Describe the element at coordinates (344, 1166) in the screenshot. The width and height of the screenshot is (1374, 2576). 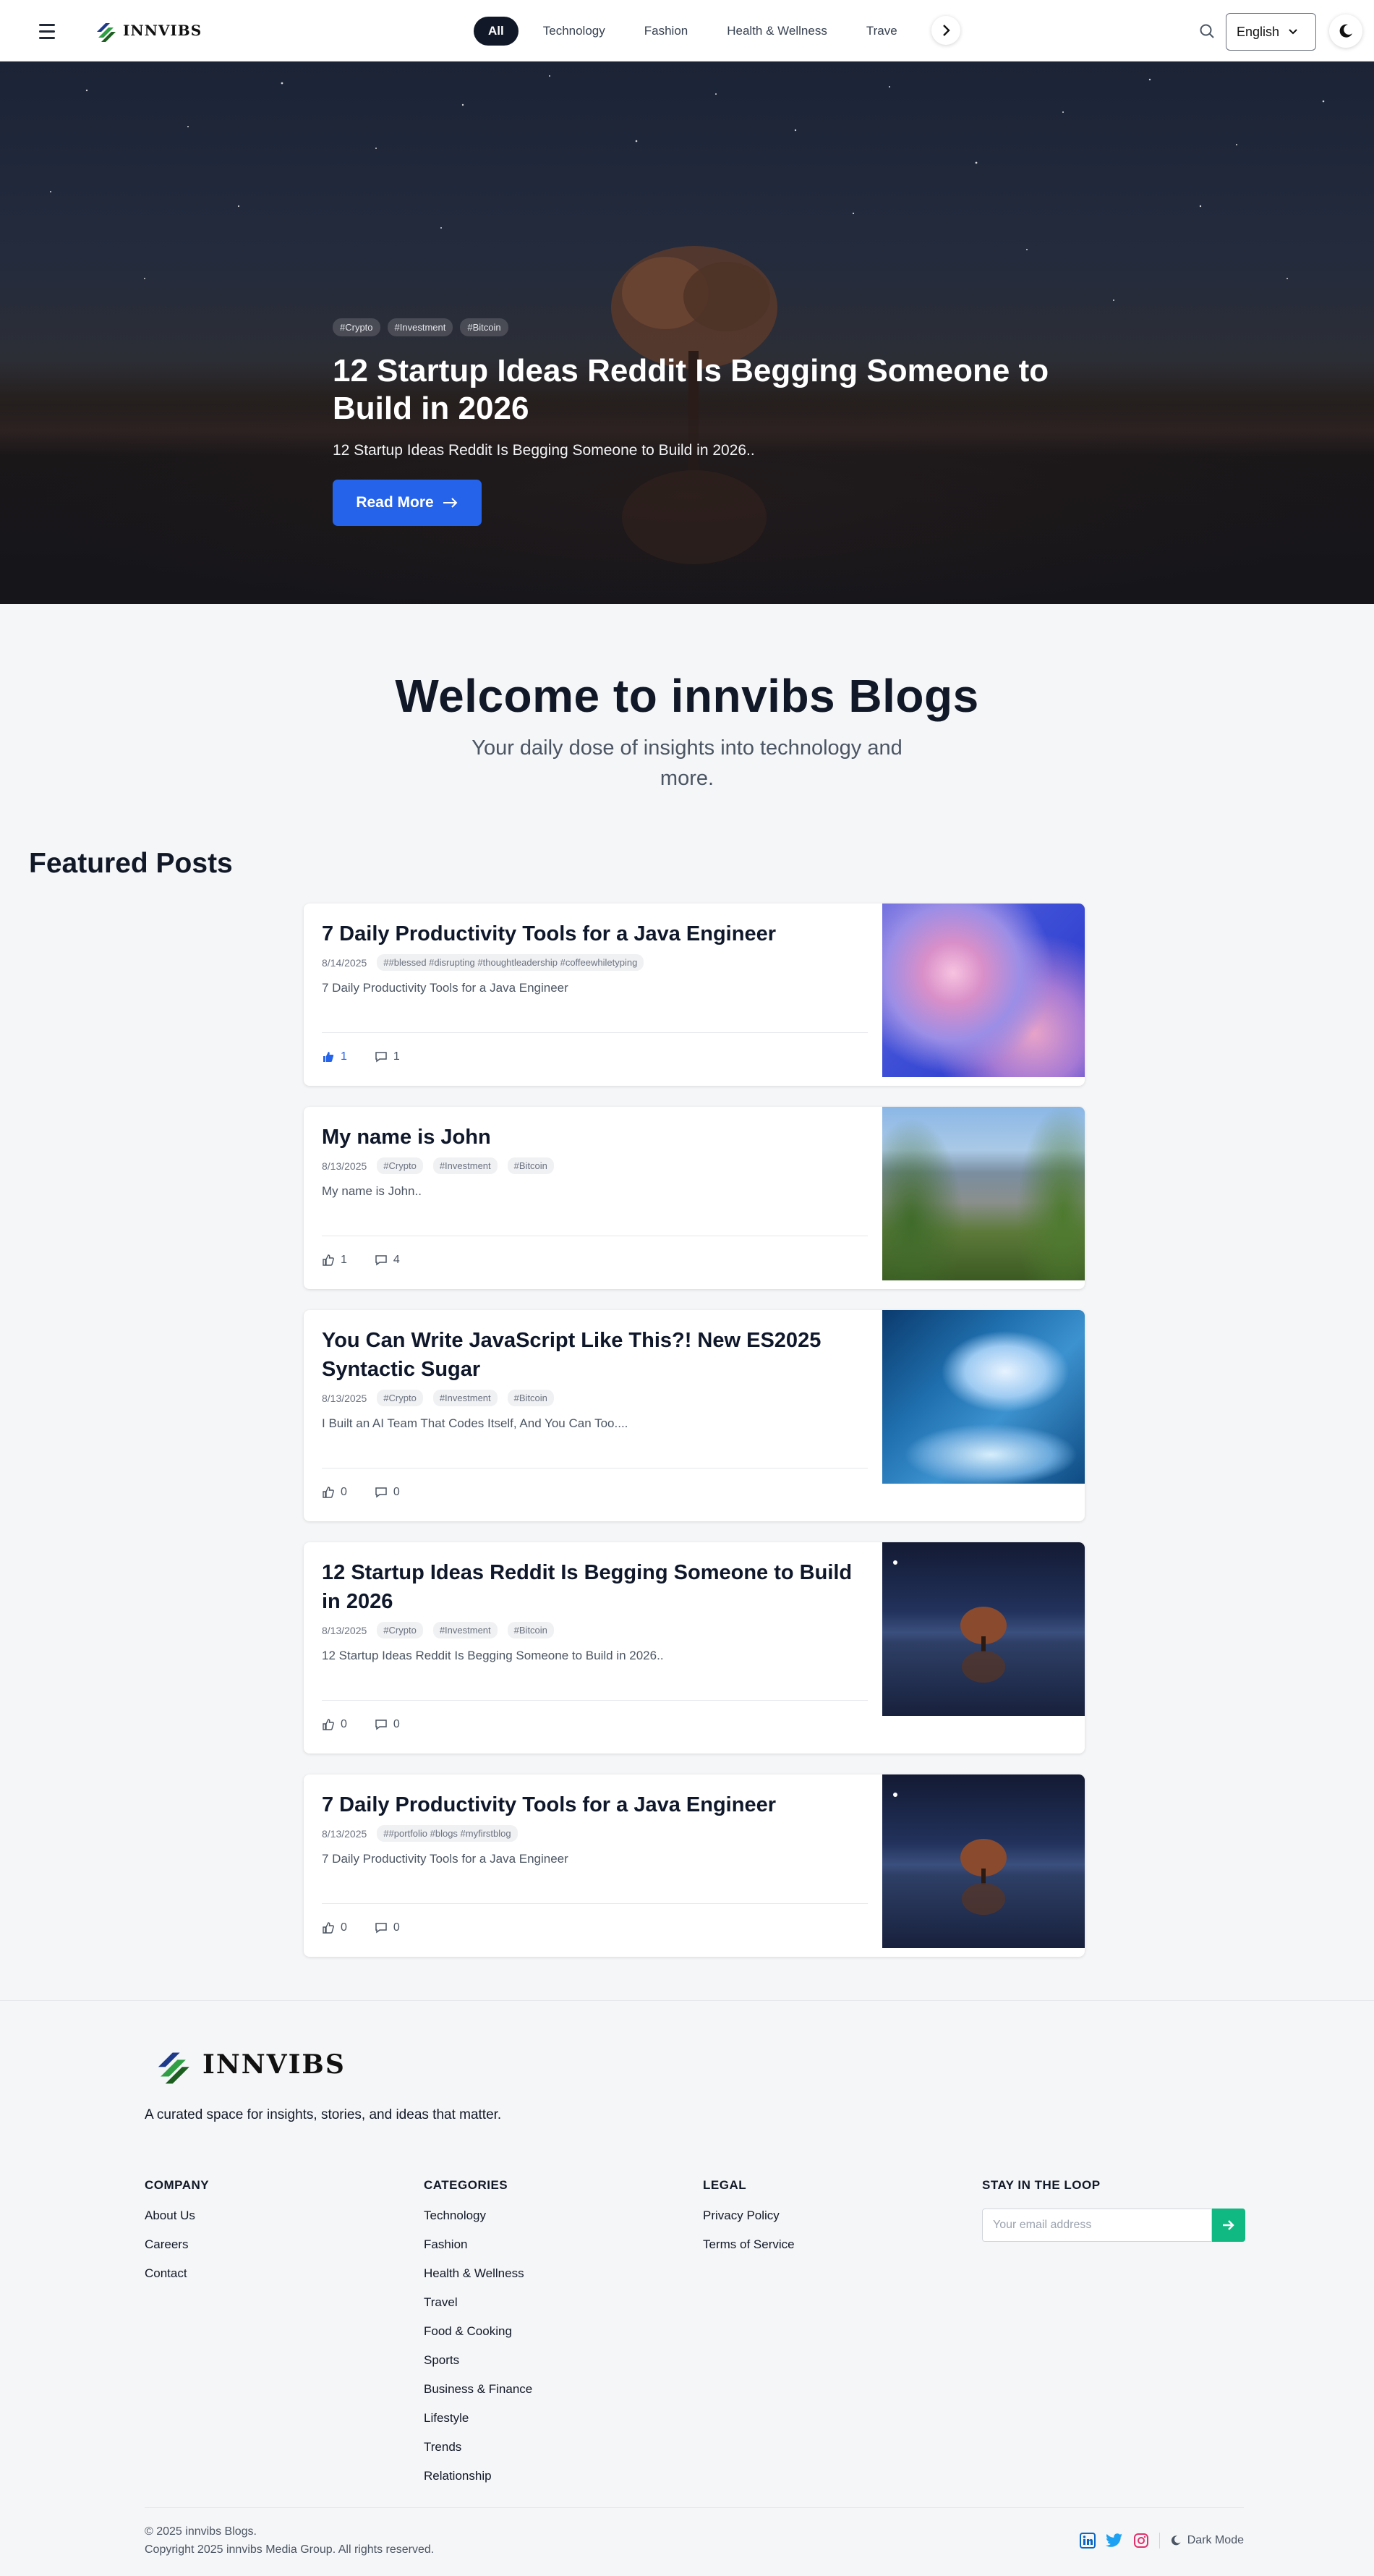
I see `post-date: 8/13/2025` at that location.